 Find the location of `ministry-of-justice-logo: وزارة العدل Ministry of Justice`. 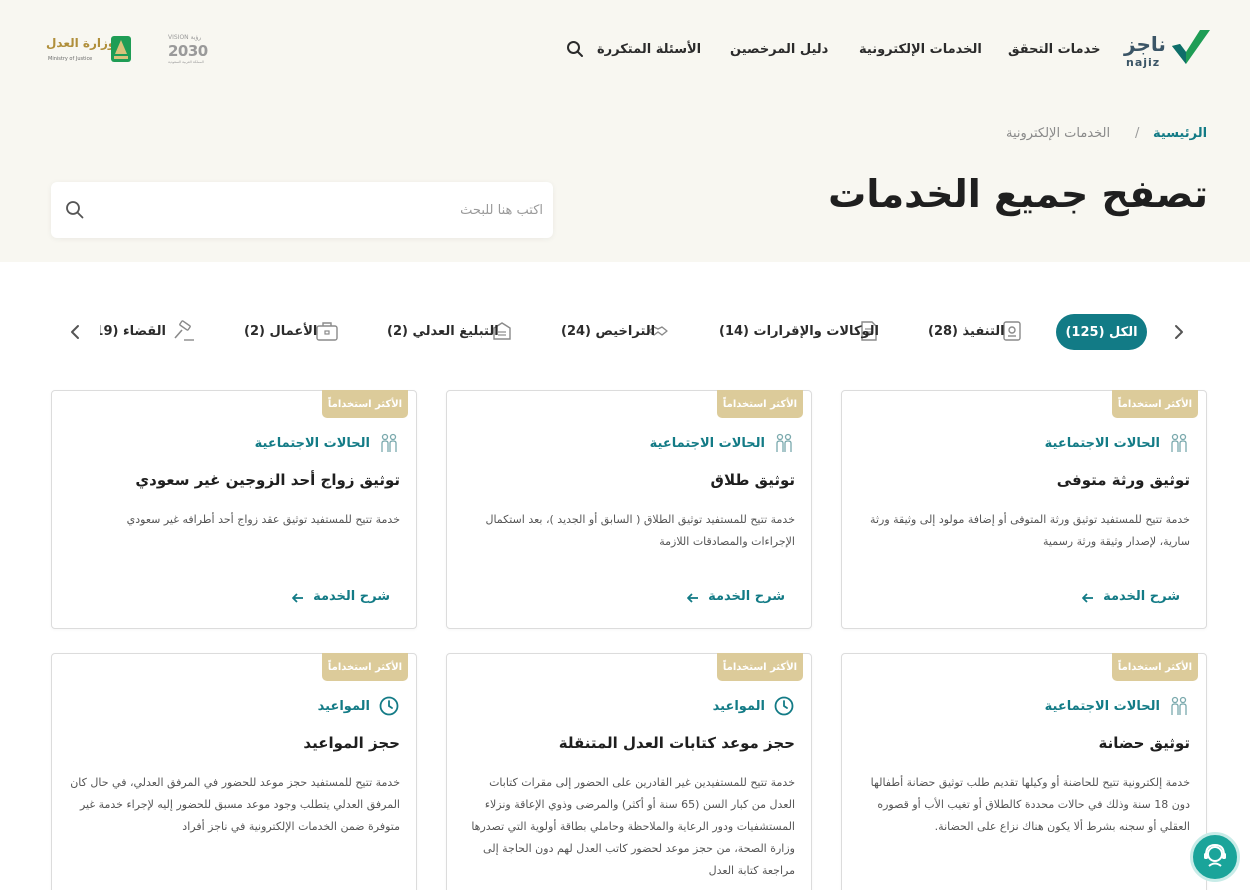

ministry-of-justice-logo: وزارة العدل Ministry of Justice is located at coordinates (90, 50).